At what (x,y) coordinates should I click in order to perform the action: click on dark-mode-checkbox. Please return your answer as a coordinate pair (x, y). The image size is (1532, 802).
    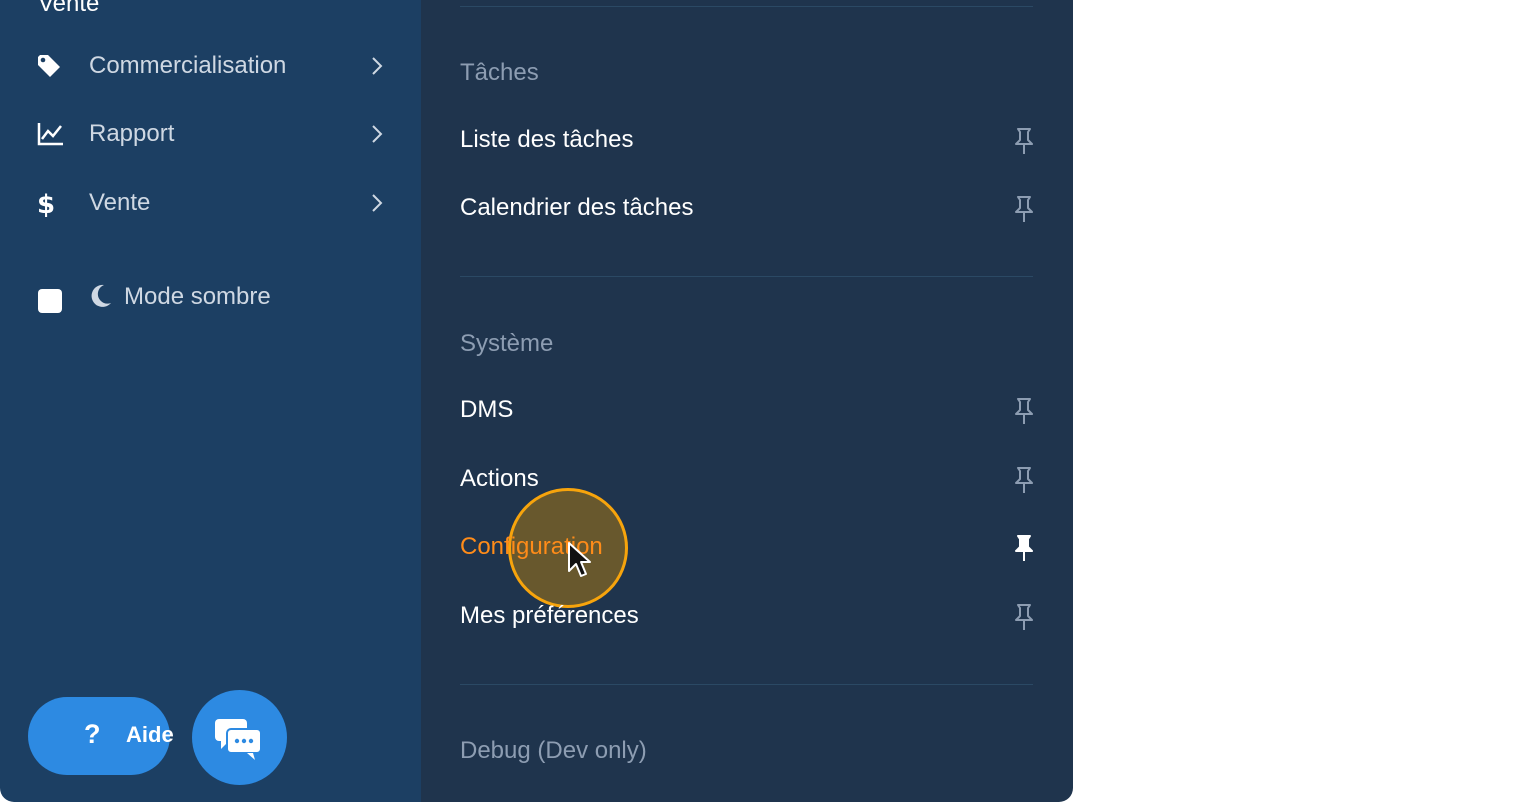
    Looking at the image, I should click on (50, 301).